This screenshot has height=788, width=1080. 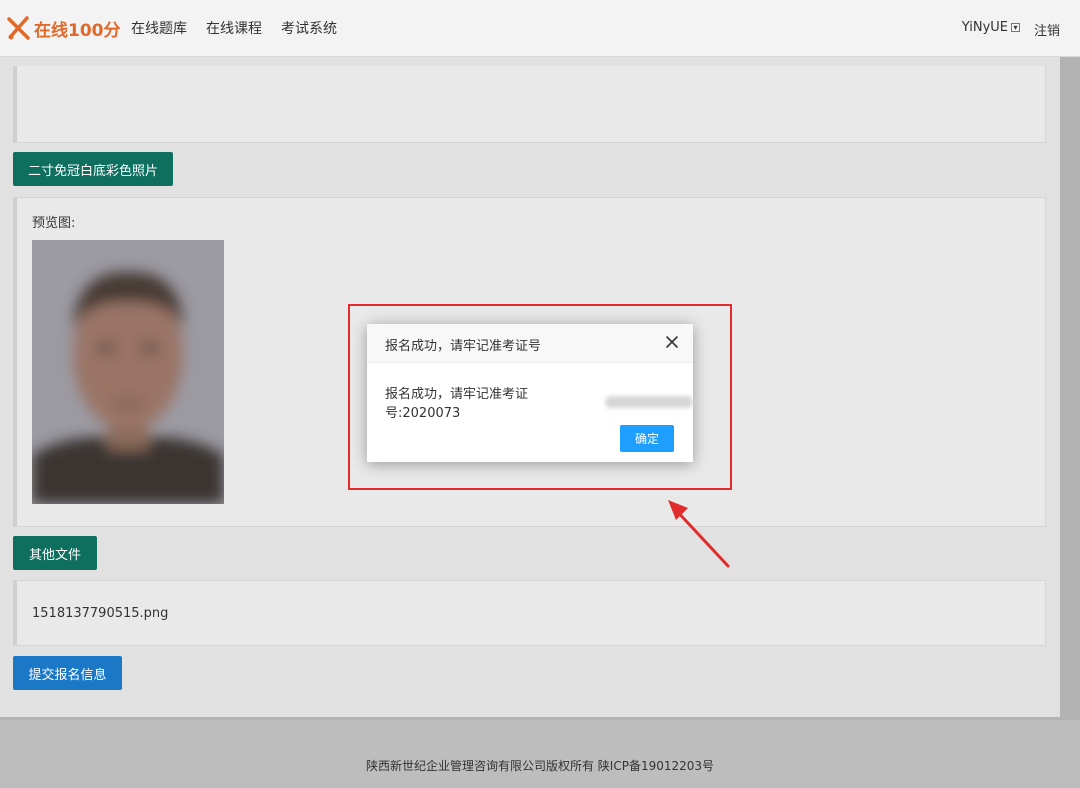 What do you see at coordinates (647, 438) in the screenshot?
I see `confirm-button: 确定` at bounding box center [647, 438].